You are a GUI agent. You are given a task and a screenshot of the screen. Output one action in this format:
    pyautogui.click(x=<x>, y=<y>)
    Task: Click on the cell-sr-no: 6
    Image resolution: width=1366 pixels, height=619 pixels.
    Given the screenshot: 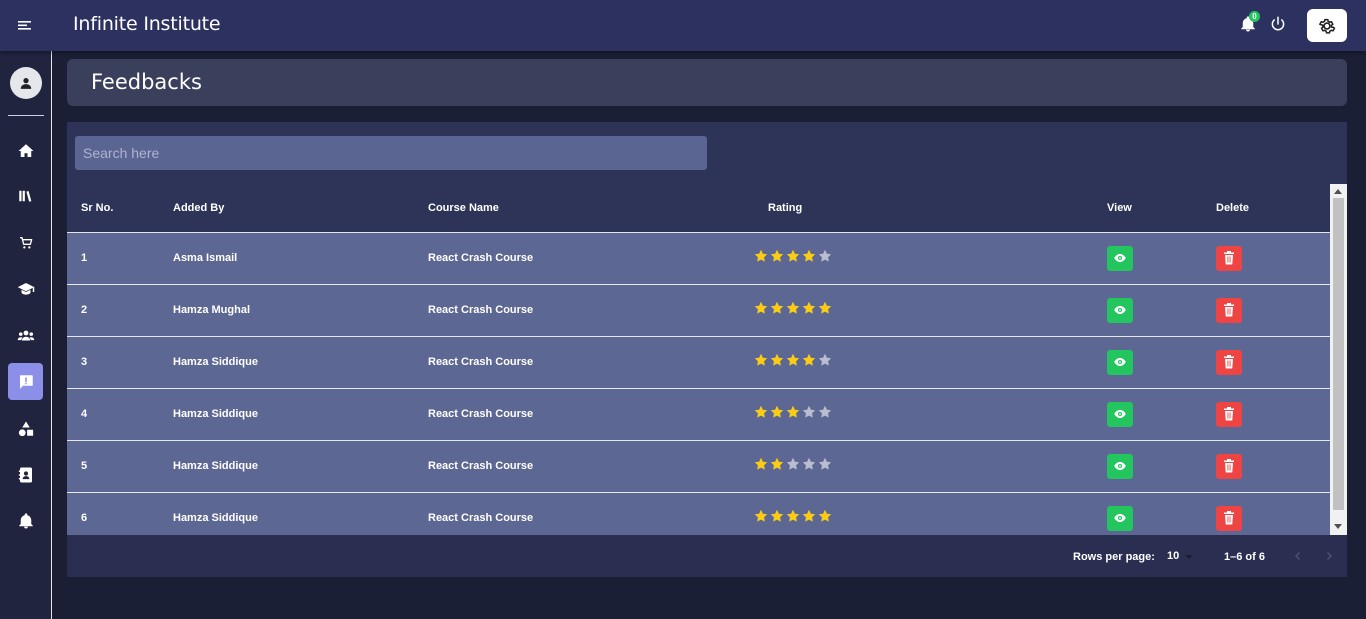 What is the action you would take?
    pyautogui.click(x=113, y=513)
    